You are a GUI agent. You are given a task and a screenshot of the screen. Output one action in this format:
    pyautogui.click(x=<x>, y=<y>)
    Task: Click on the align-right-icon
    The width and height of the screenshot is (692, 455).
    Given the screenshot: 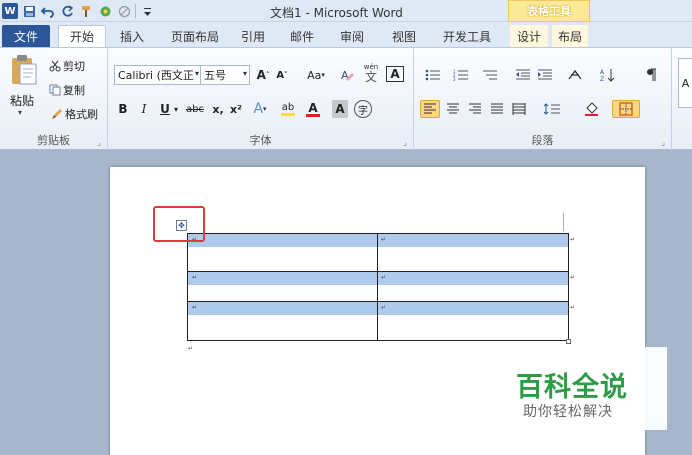 What is the action you would take?
    pyautogui.click(x=475, y=108)
    